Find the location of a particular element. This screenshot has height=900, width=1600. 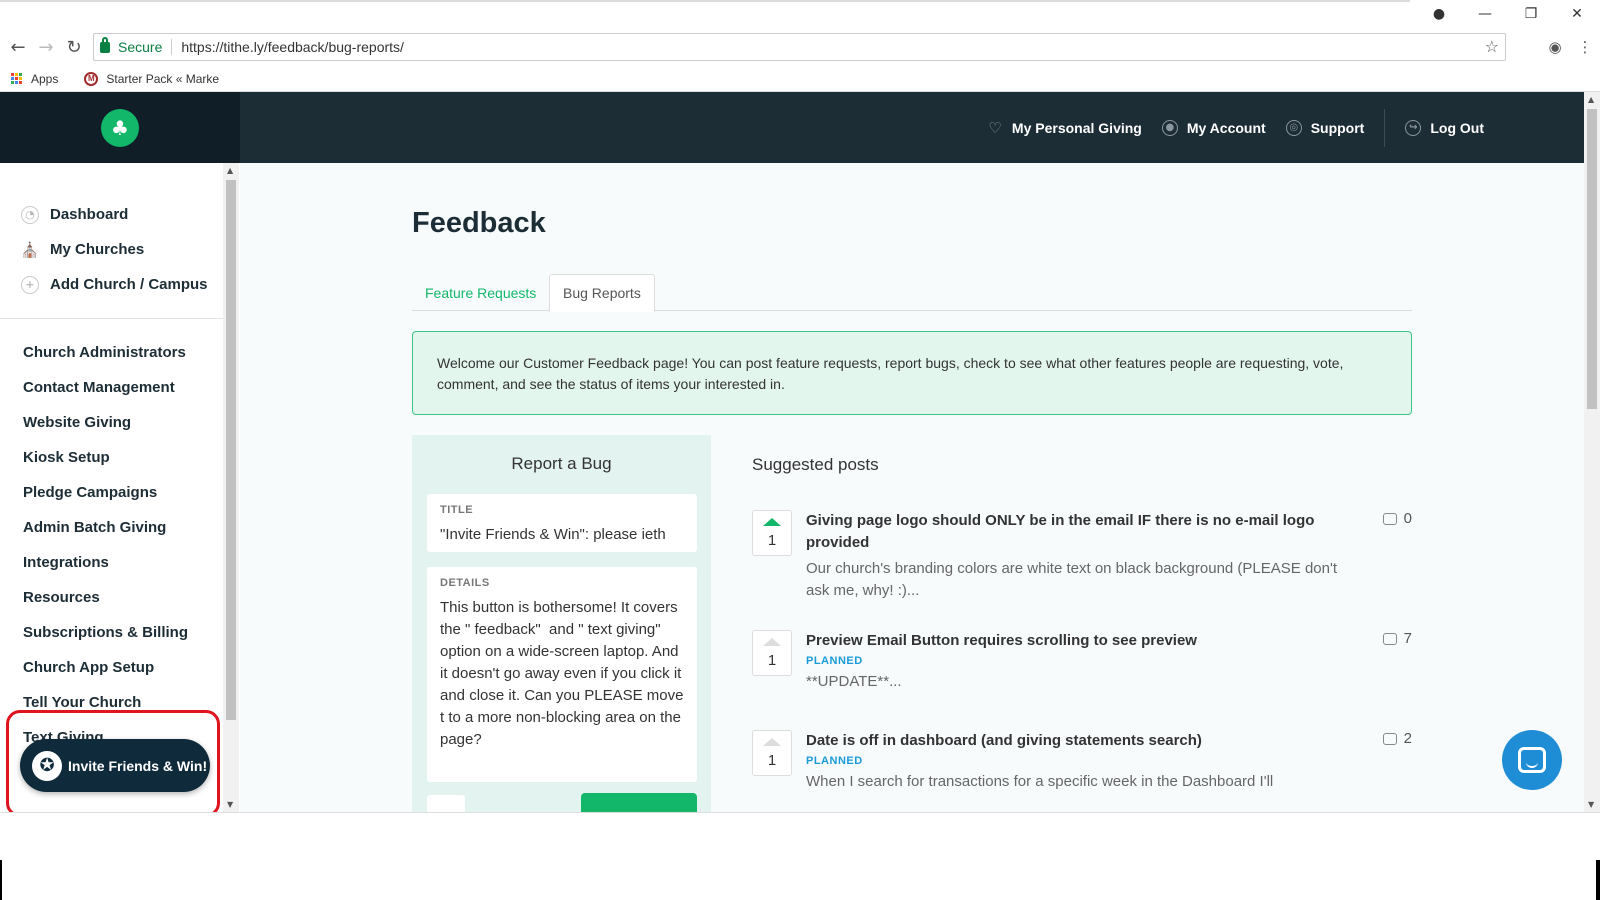

window-controls: ● — ❐ ✕ is located at coordinates (1508, 14).